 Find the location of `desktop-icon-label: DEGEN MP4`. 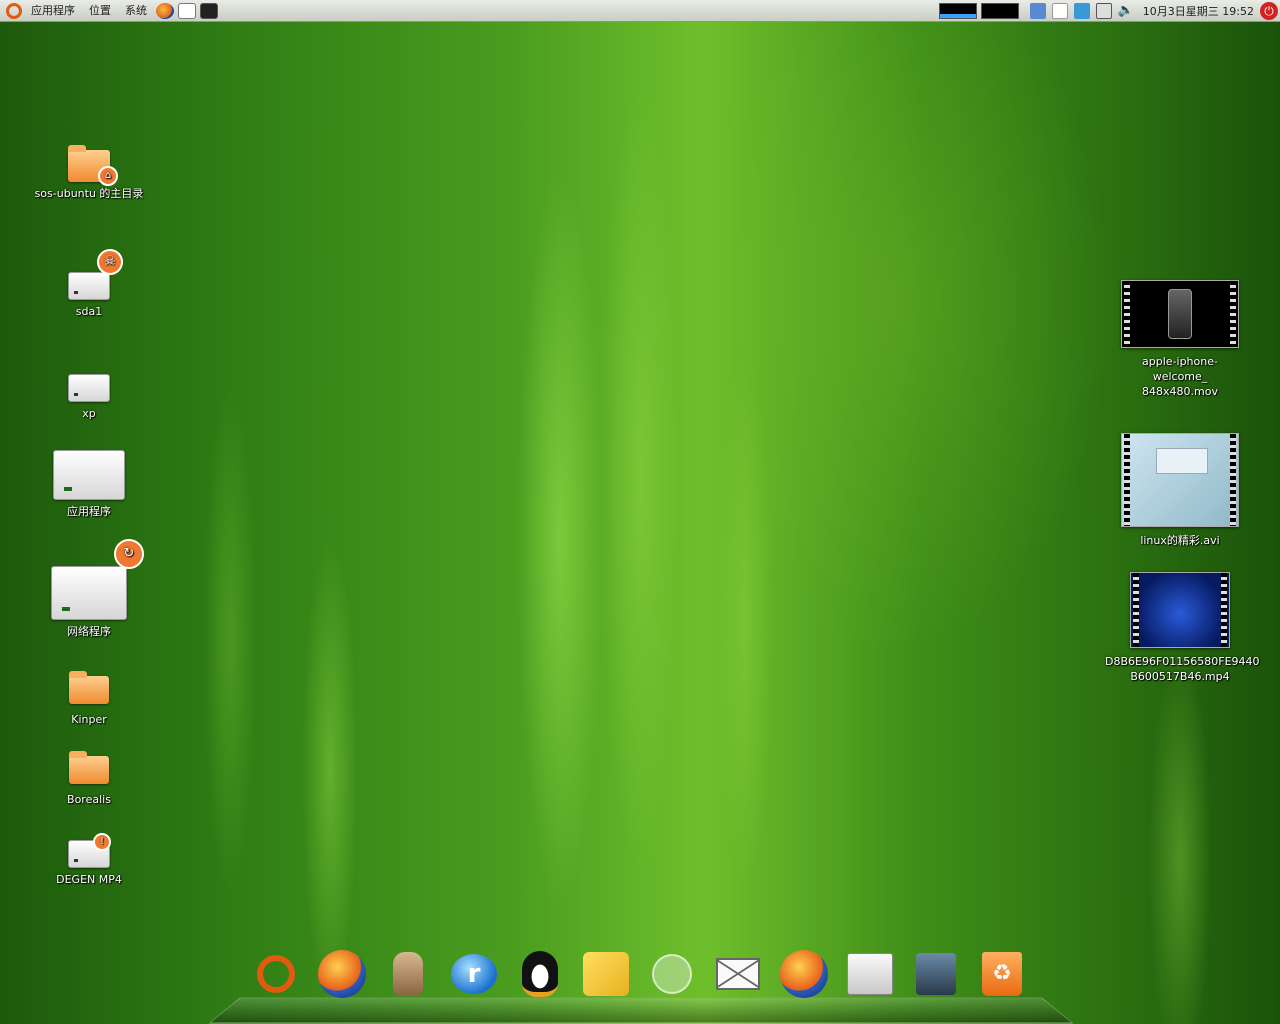

desktop-icon-label: DEGEN MP4 is located at coordinates (89, 879).